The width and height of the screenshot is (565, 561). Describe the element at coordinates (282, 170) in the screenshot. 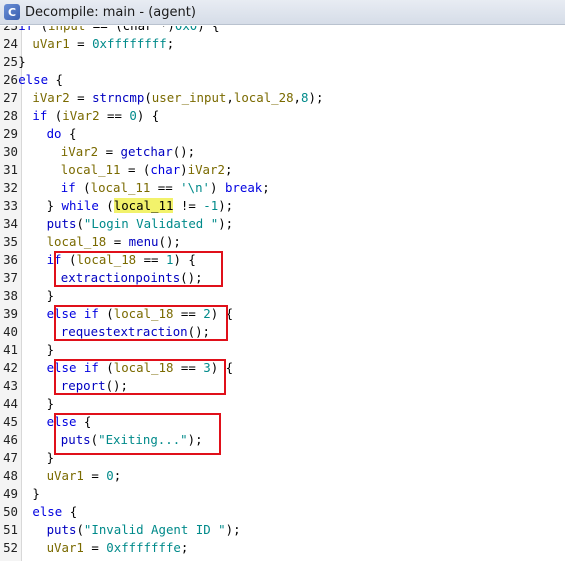

I see `code-line: 31 local_11 = (char)iVar2;` at that location.